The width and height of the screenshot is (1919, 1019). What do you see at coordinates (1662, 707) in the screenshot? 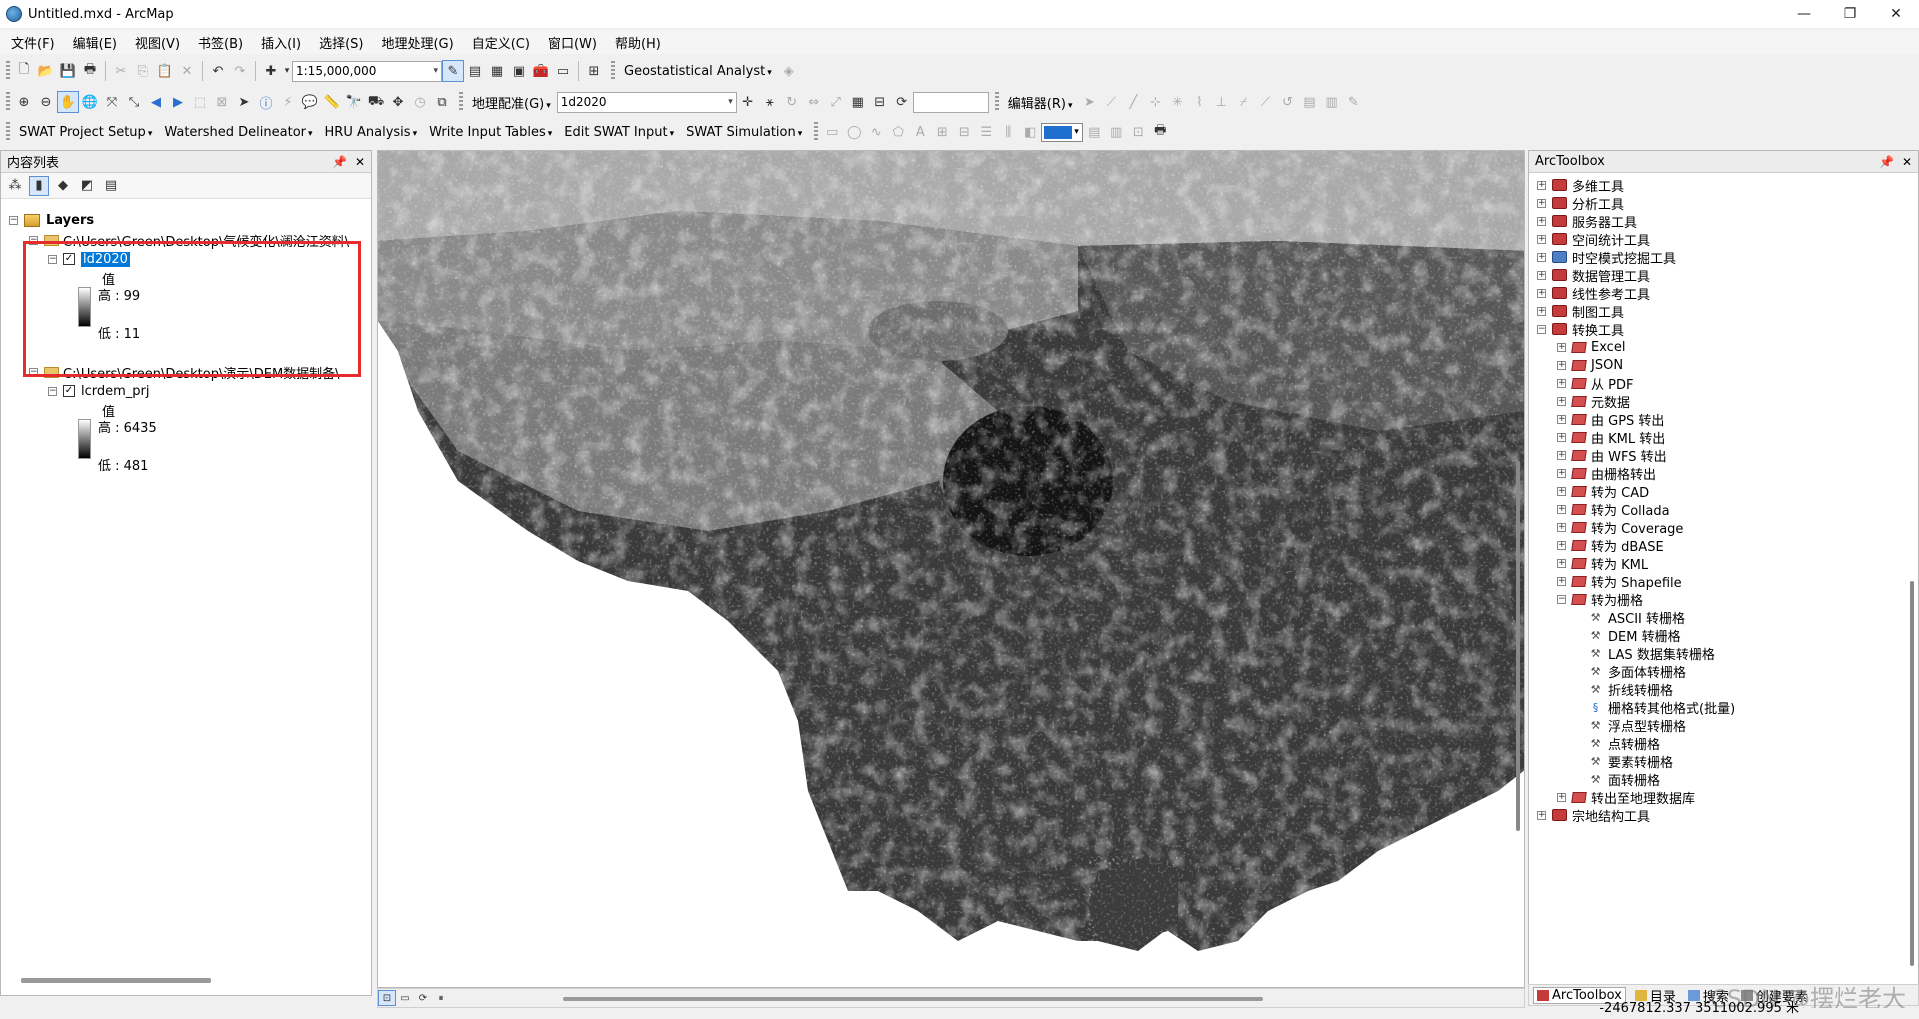
I see `tool-item: § 栅格转其他格式(批量)` at bounding box center [1662, 707].